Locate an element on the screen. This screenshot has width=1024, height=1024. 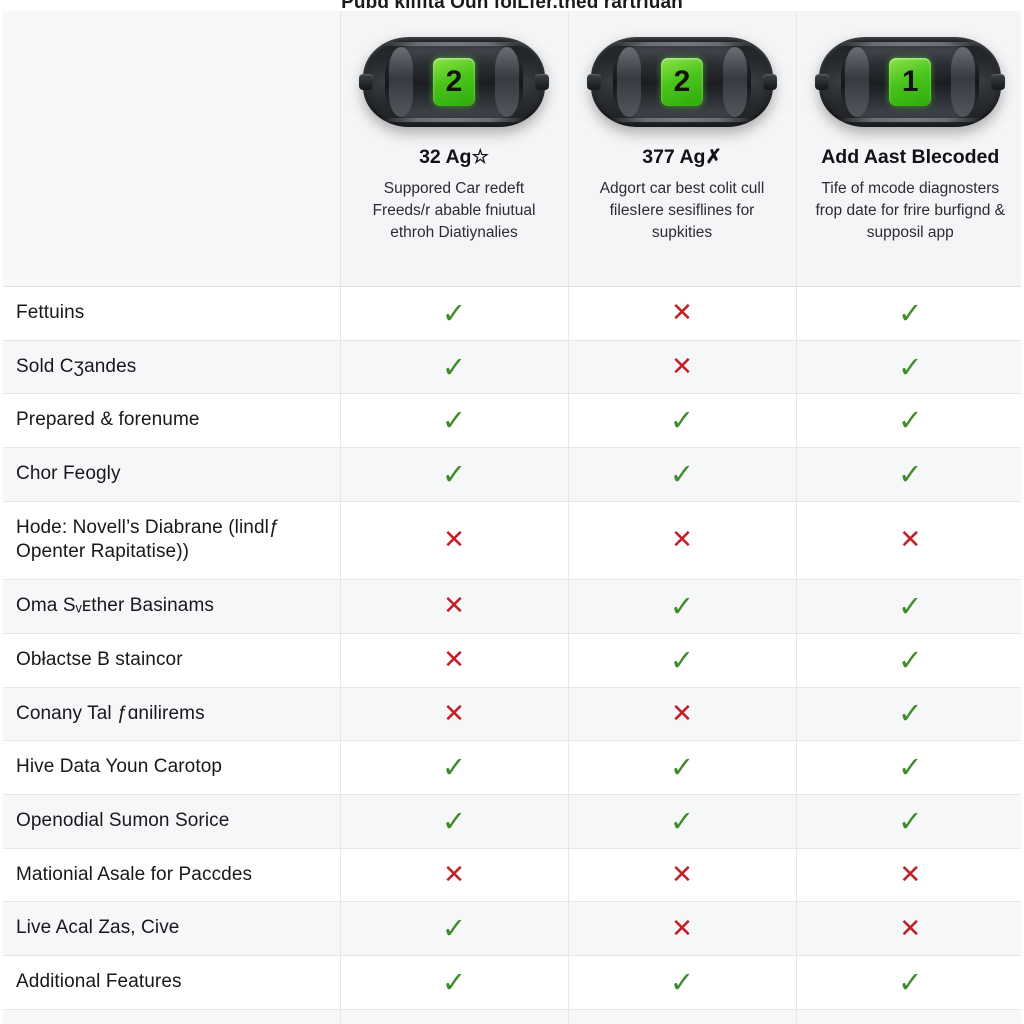
table-row: Fettuins ✓ ✕ ✓ is located at coordinates (512, 313).